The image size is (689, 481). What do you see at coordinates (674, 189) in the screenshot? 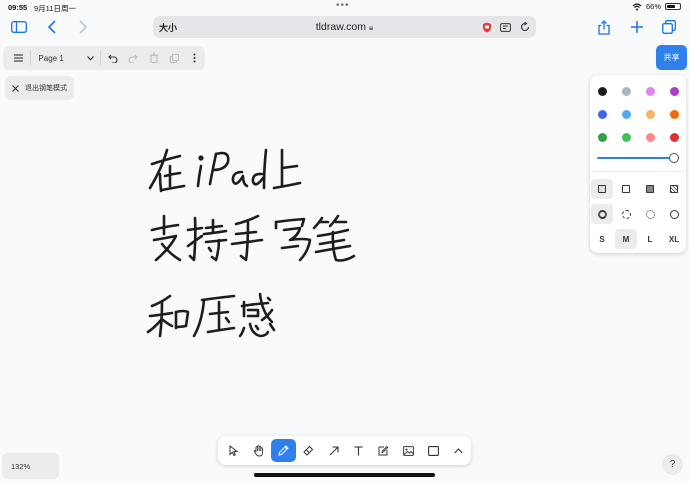
I see `fill-pattern-option` at bounding box center [674, 189].